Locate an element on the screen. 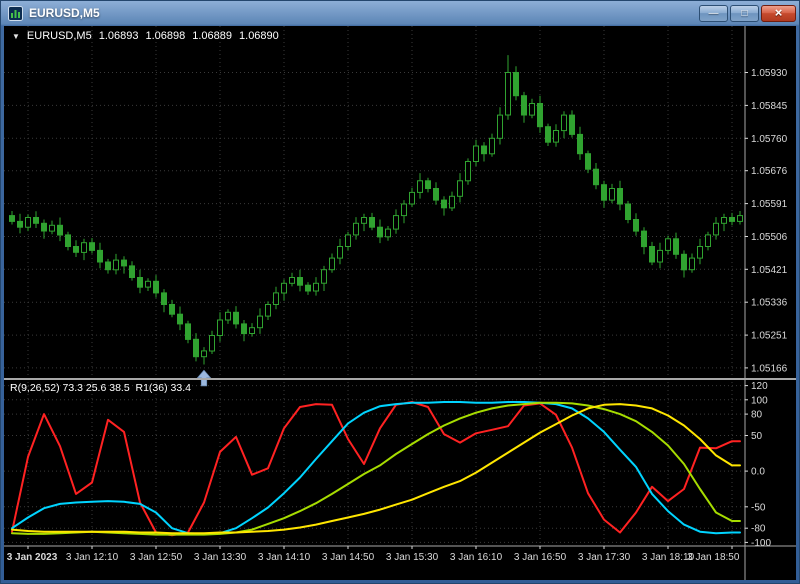 The image size is (800, 584). oscillator-axis-label: 120 is located at coordinates (759, 386).